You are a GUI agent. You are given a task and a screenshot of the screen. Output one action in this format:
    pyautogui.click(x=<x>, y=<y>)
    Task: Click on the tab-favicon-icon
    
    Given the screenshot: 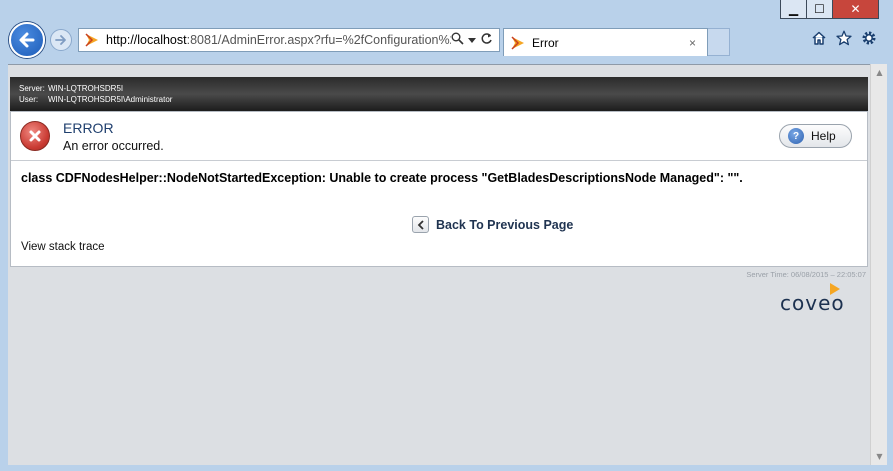 What is the action you would take?
    pyautogui.click(x=518, y=43)
    